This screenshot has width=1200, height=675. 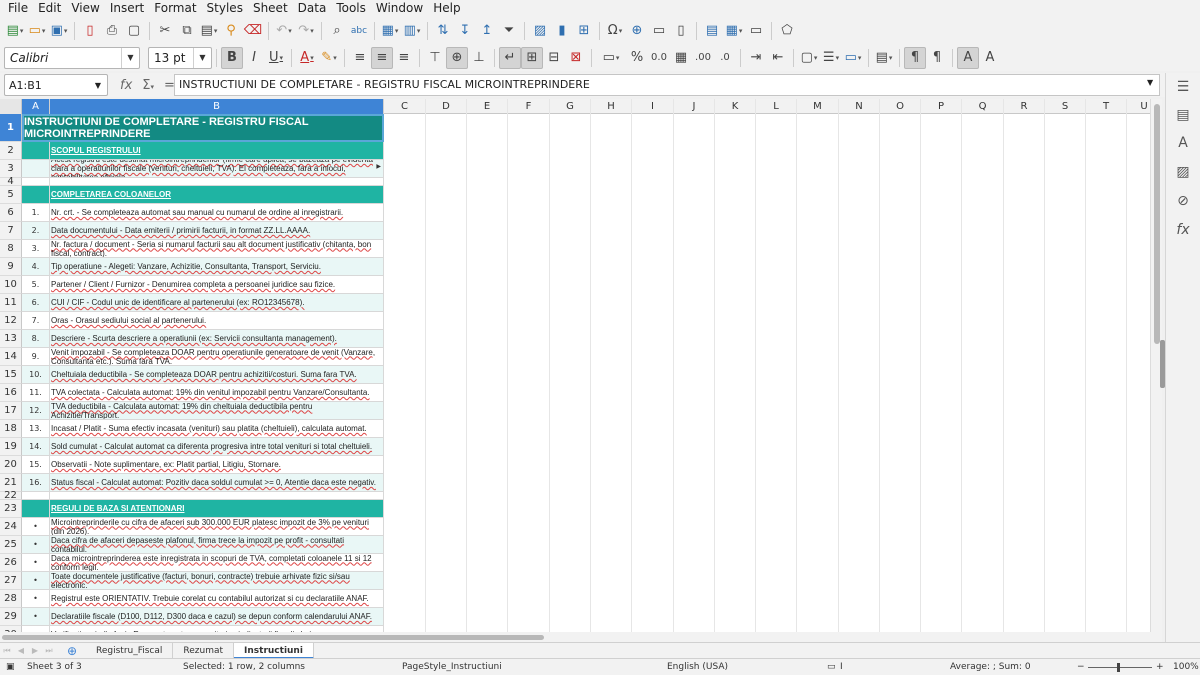 I want to click on row-header: 5, so click(x=11, y=195).